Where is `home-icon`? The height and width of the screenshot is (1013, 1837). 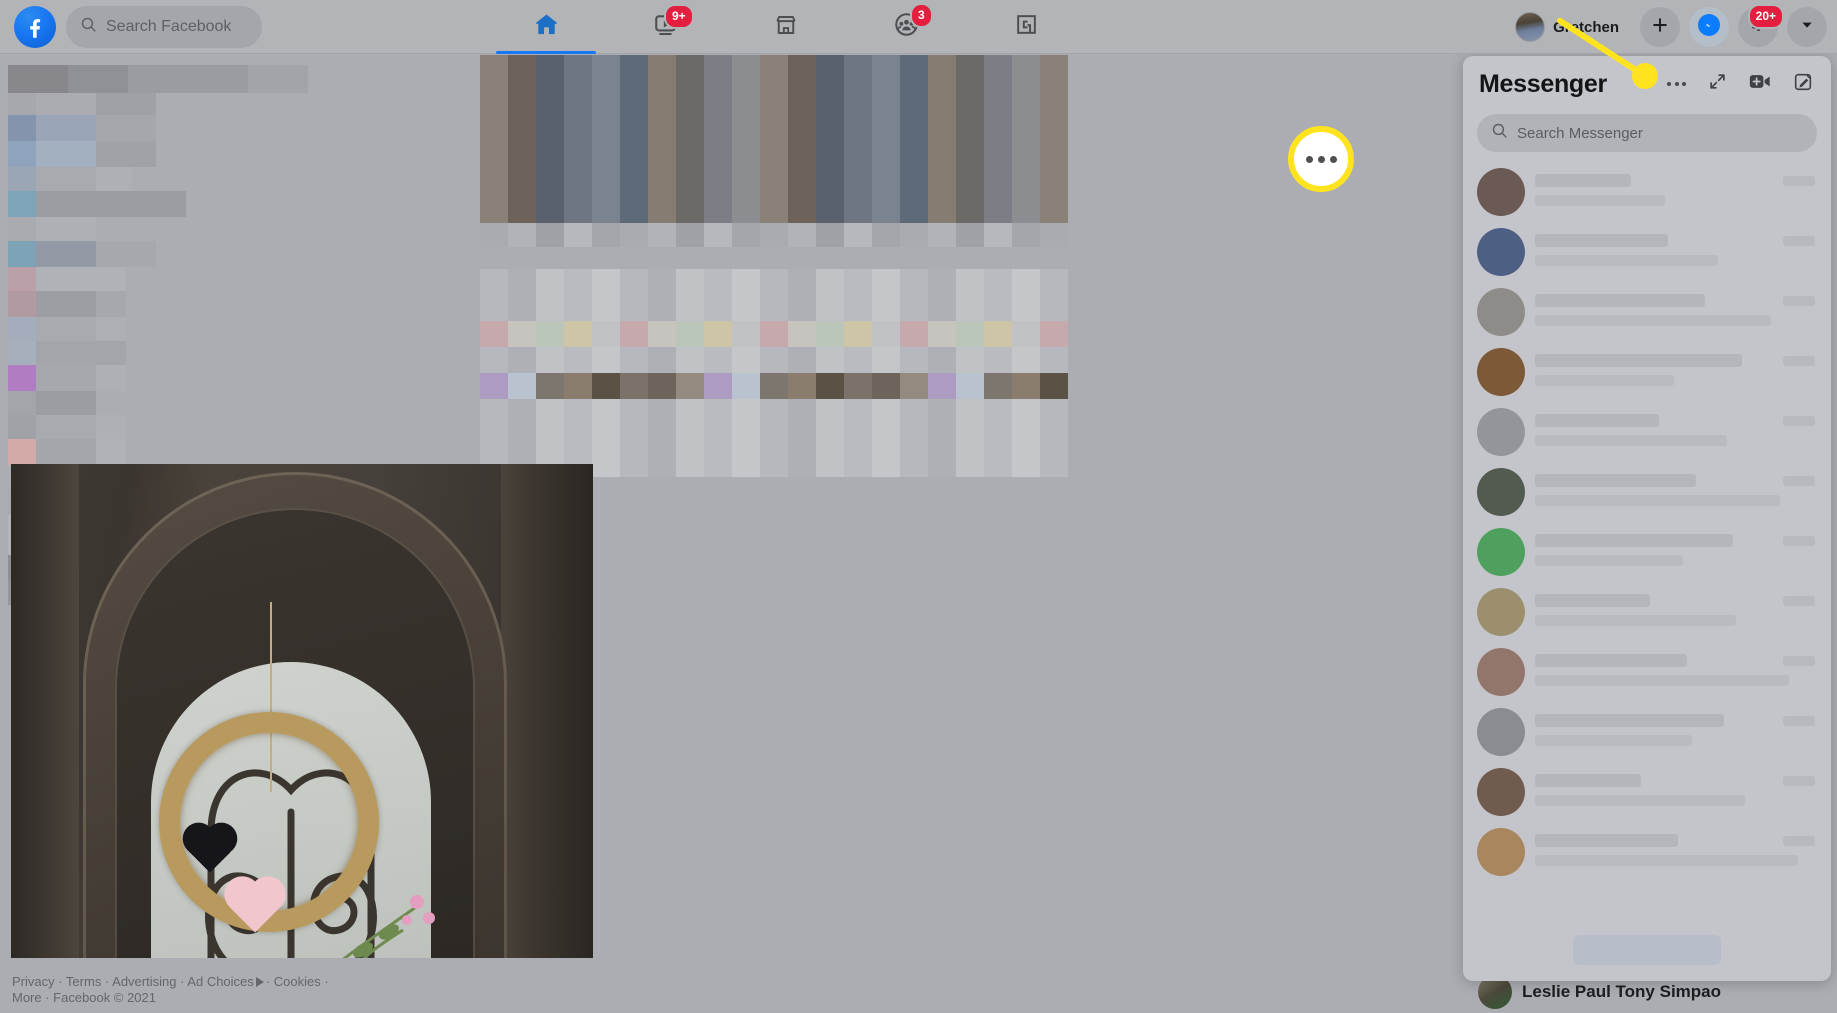
home-icon is located at coordinates (546, 27).